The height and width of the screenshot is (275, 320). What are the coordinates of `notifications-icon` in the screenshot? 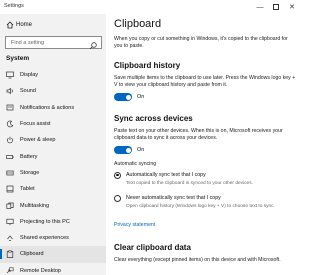 It's located at (13, 108).